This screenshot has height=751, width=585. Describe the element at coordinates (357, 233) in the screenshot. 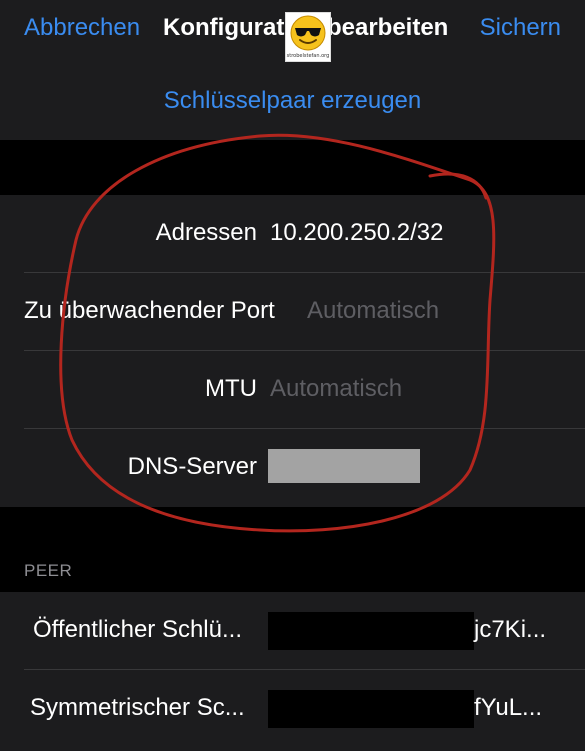

I see `addresses-field: 10.200.250.2/32` at that location.